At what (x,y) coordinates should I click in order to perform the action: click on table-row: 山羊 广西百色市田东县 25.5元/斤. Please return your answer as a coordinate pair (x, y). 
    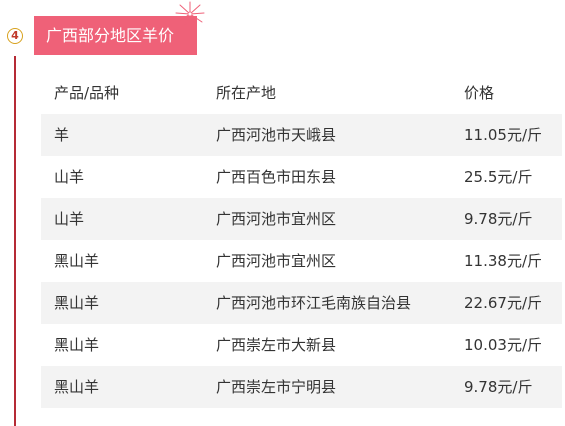
    Looking at the image, I should click on (301, 177).